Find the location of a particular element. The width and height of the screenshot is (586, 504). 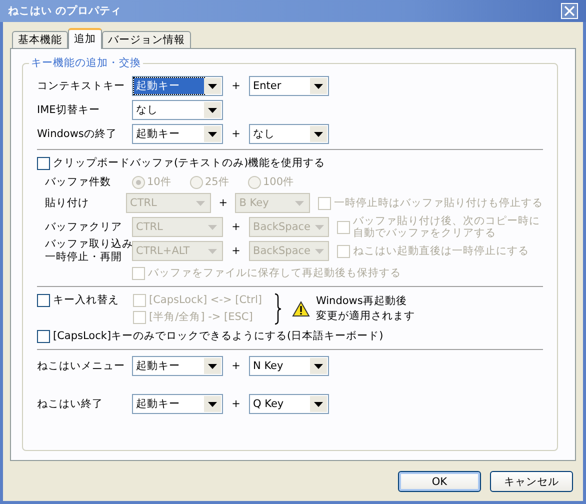

field-label: コンテキストキー is located at coordinates (81, 86).